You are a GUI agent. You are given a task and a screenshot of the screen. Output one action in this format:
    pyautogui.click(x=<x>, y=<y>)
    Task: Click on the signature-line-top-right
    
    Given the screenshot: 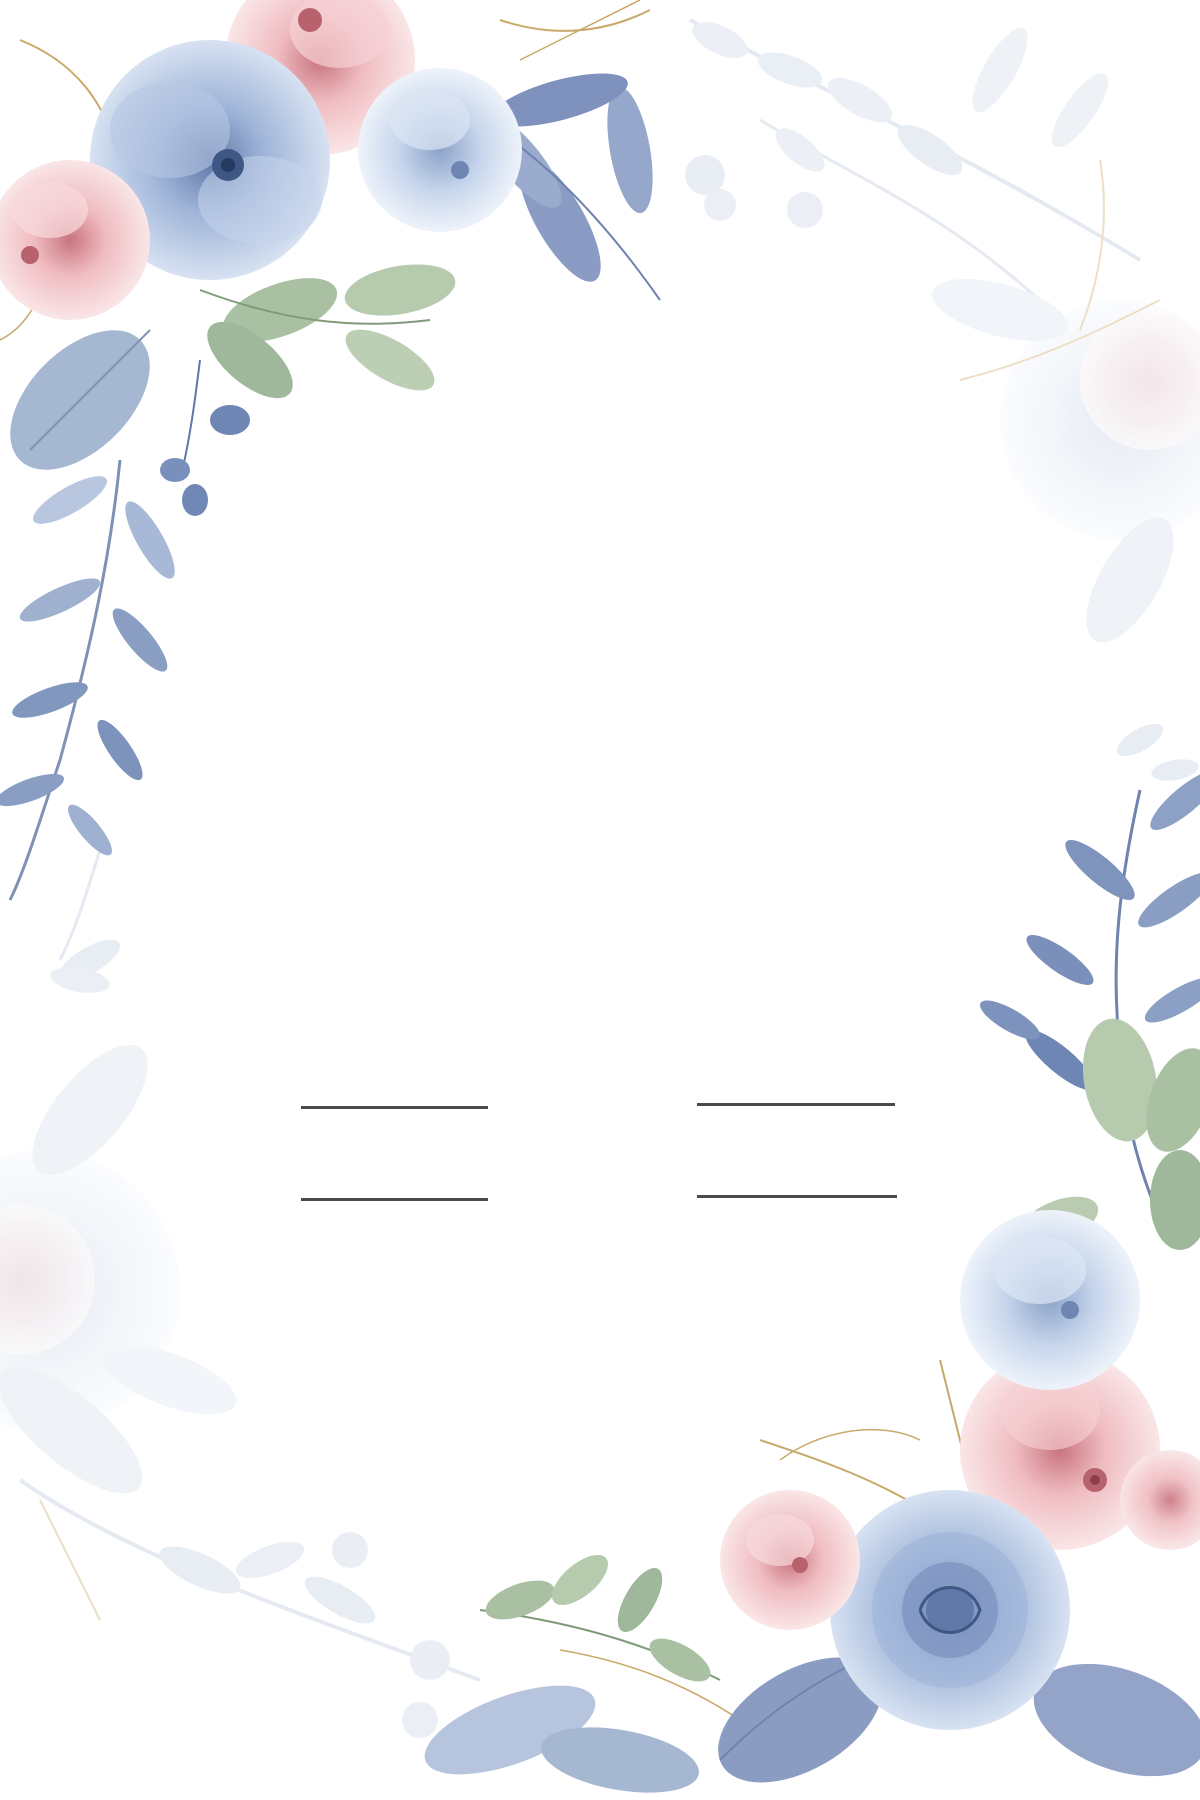 What is the action you would take?
    pyautogui.click(x=796, y=1104)
    